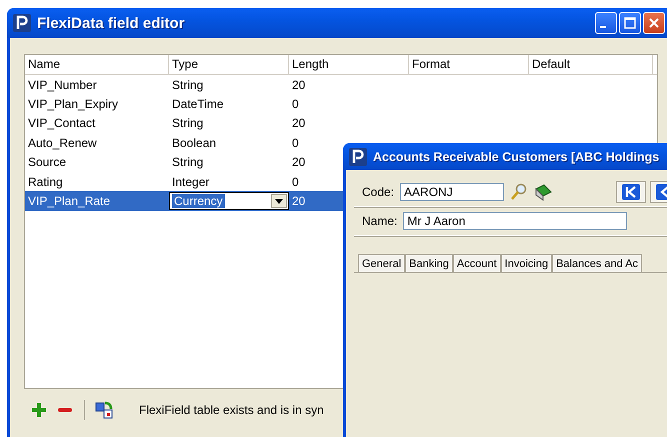 The image size is (667, 437). What do you see at coordinates (380, 221) in the screenshot?
I see `field-label: Name:` at bounding box center [380, 221].